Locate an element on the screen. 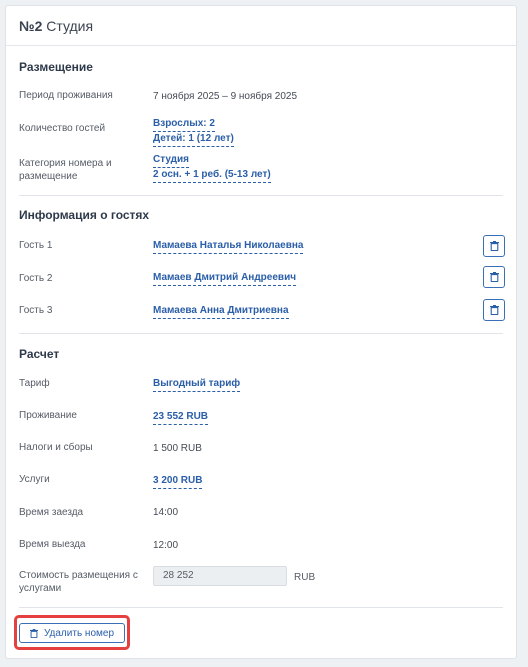 Image resolution: width=528 pixels, height=667 pixels. guest-2-value: Мамаев Дмитрий Андреевич is located at coordinates (225, 278).